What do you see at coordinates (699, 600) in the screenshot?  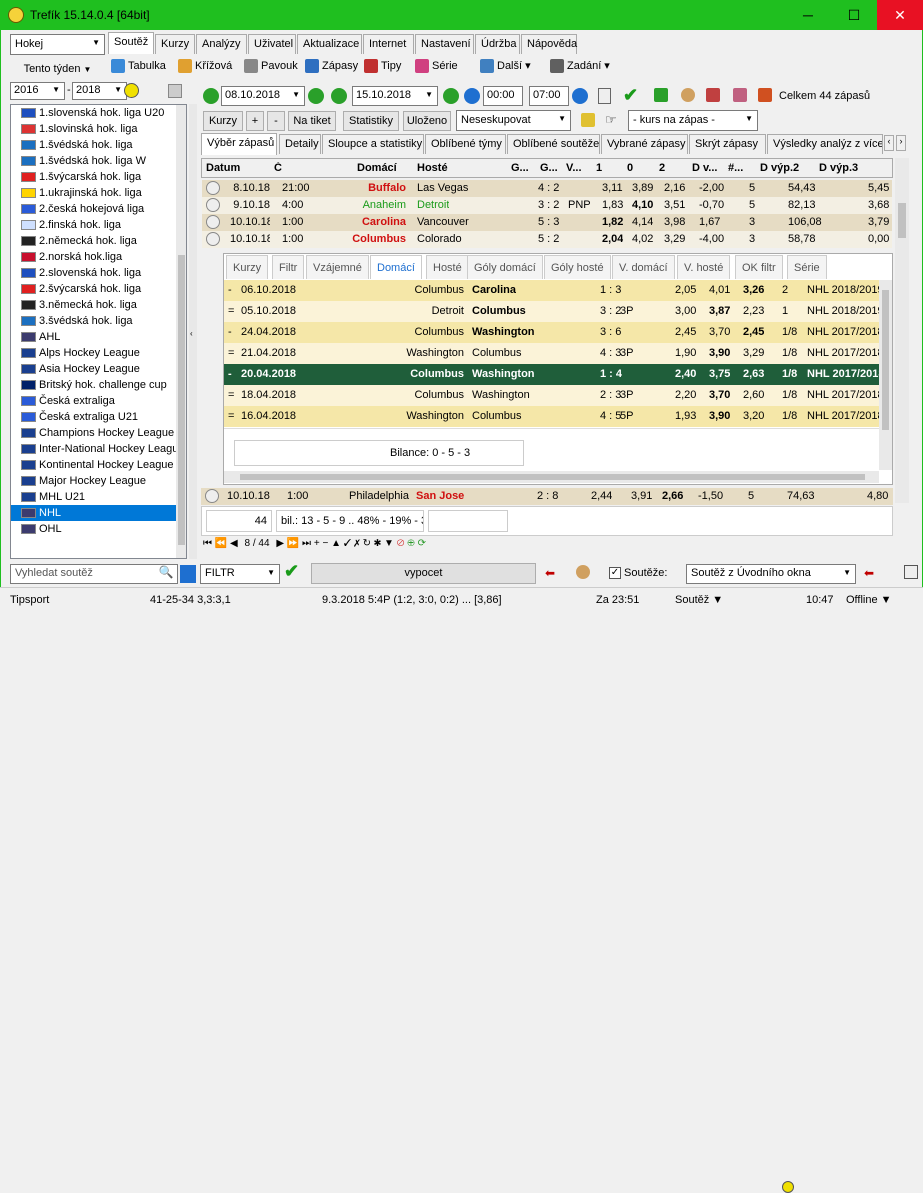 I see `status-competition: Soutěž ▼` at bounding box center [699, 600].